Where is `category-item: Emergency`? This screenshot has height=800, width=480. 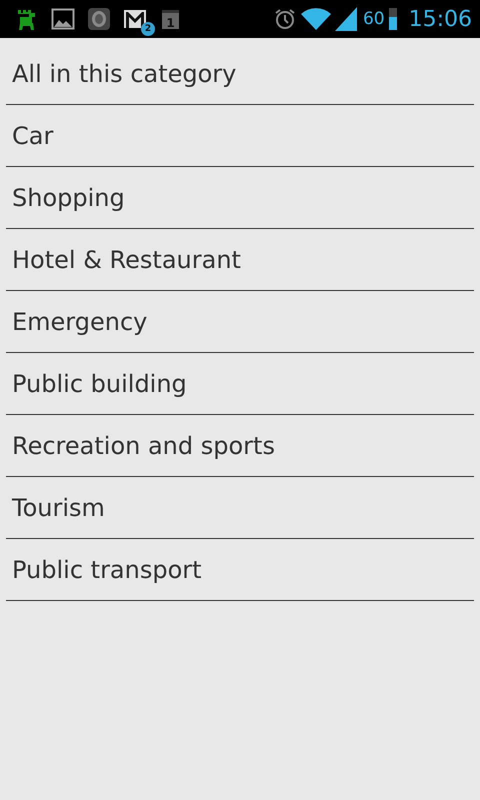 category-item: Emergency is located at coordinates (240, 322).